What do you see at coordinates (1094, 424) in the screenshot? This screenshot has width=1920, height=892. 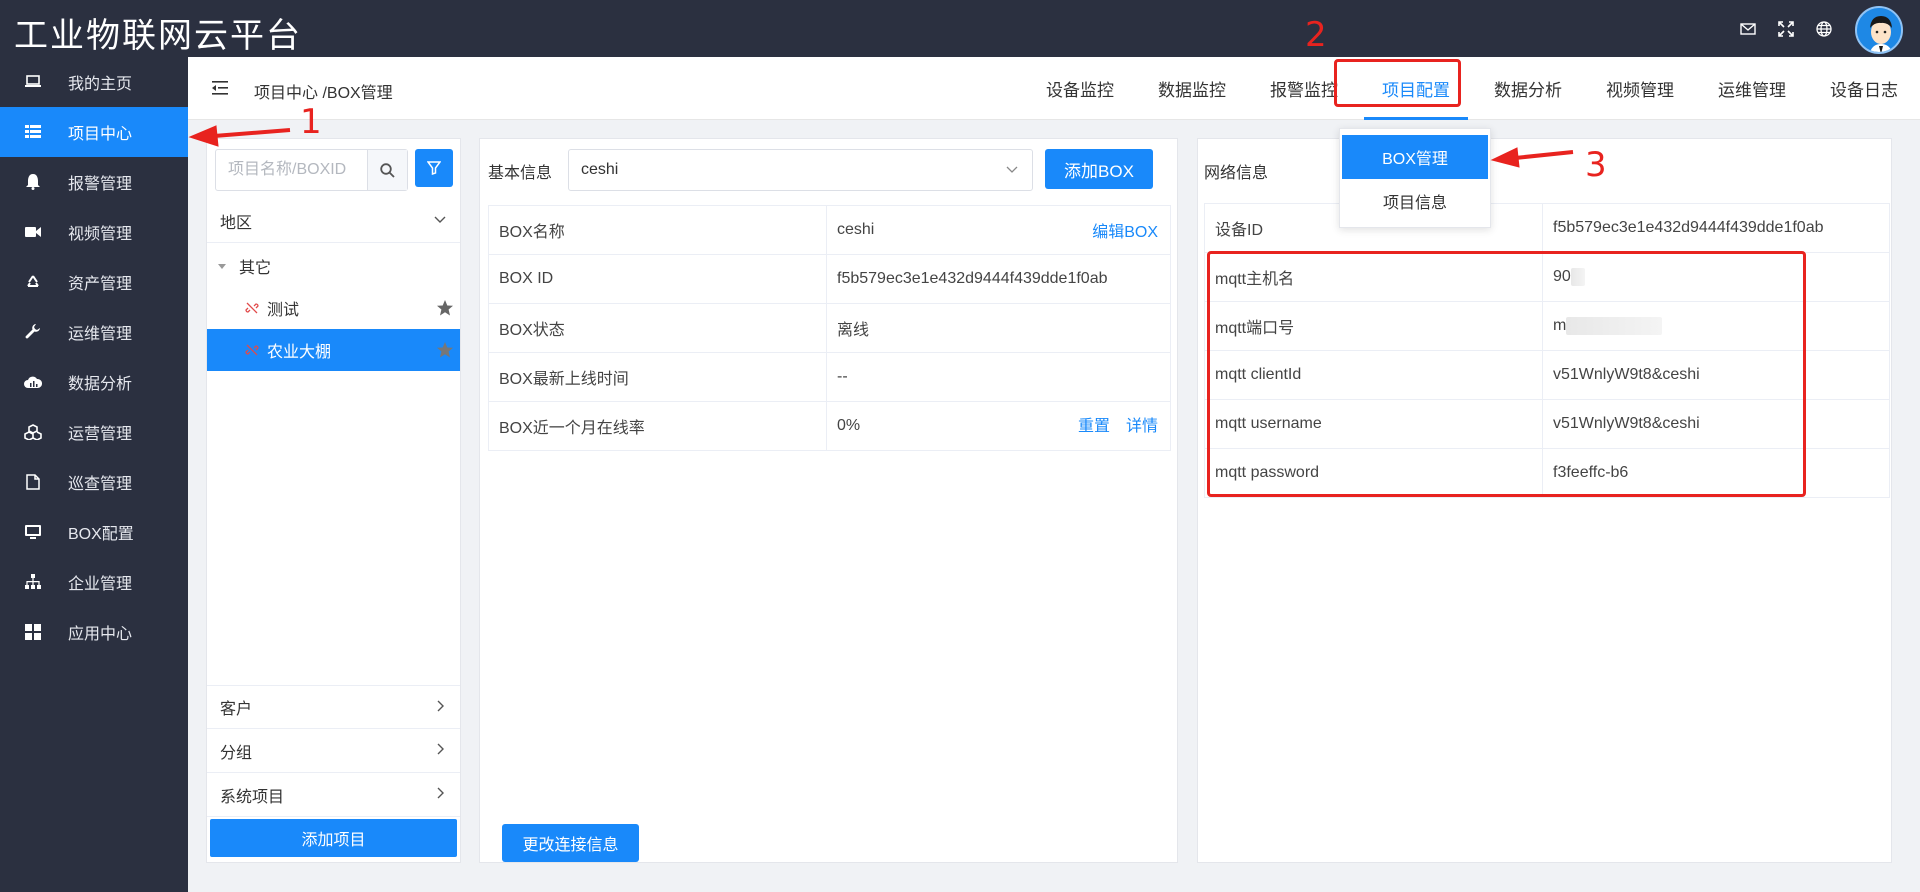 I see `reset-link: 重置` at bounding box center [1094, 424].